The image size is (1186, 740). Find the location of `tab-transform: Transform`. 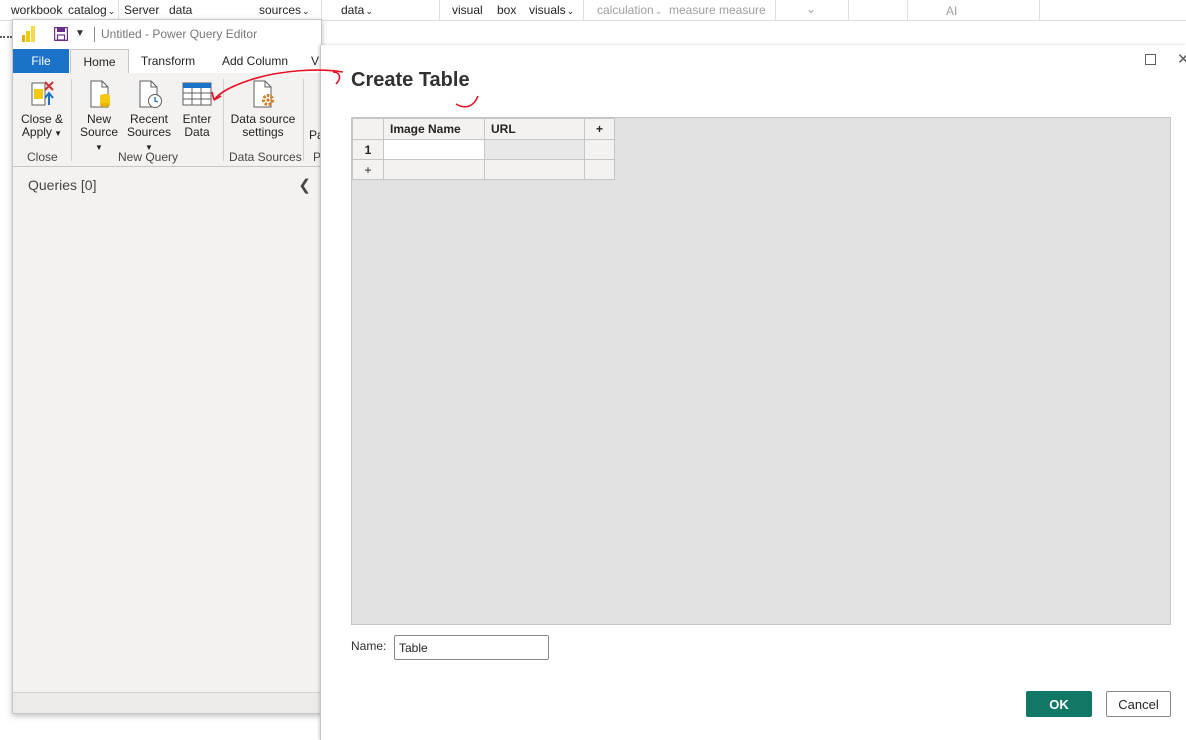

tab-transform: Transform is located at coordinates (168, 61).